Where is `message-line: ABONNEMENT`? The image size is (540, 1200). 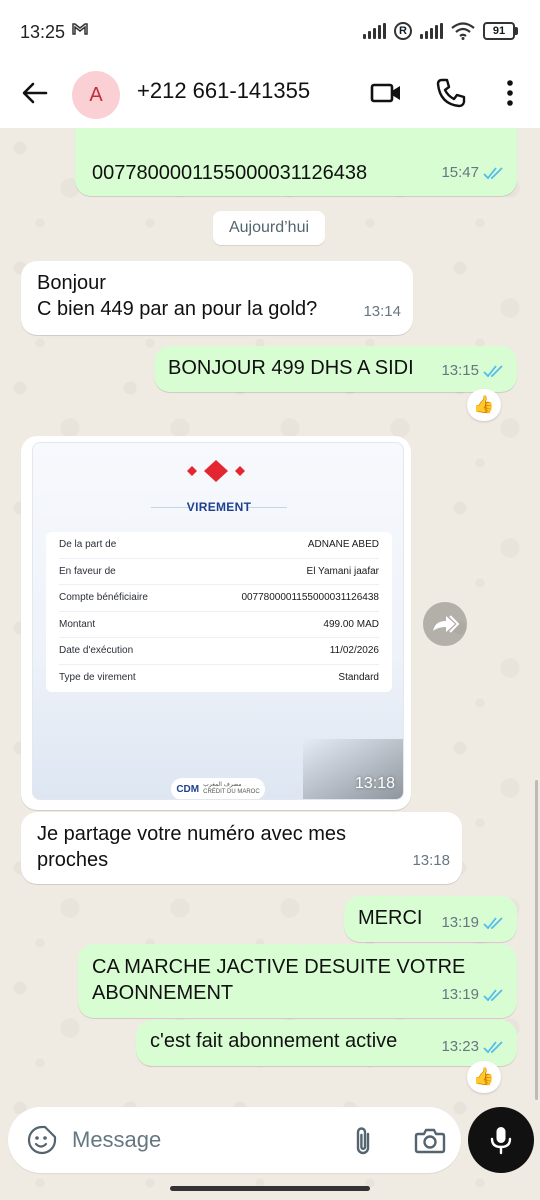
message-line: ABONNEMENT is located at coordinates (163, 993).